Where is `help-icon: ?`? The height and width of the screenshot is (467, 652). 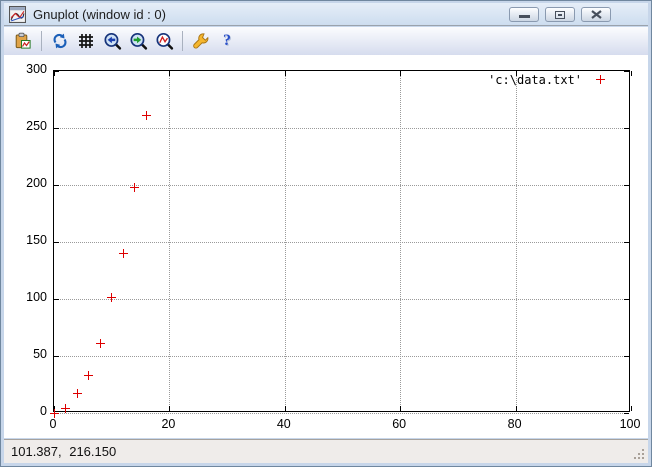
help-icon: ? is located at coordinates (227, 40).